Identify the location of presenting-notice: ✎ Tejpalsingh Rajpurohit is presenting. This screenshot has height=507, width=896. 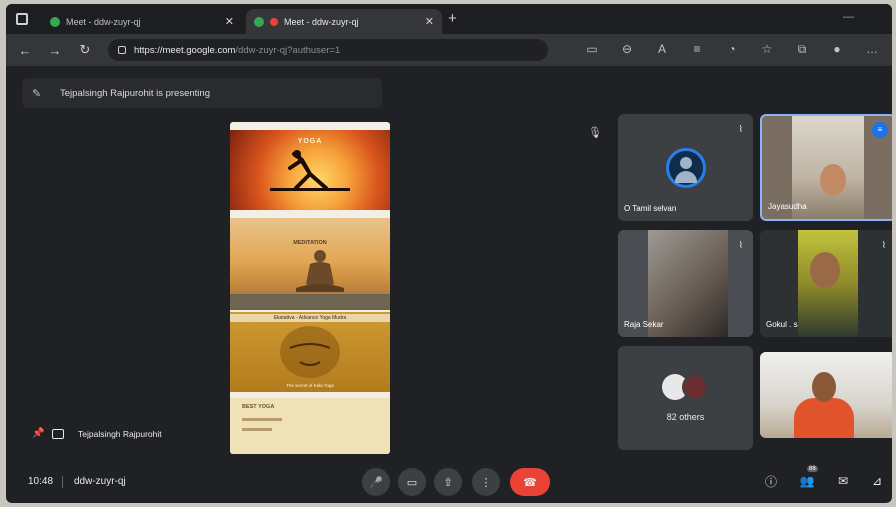
(202, 93).